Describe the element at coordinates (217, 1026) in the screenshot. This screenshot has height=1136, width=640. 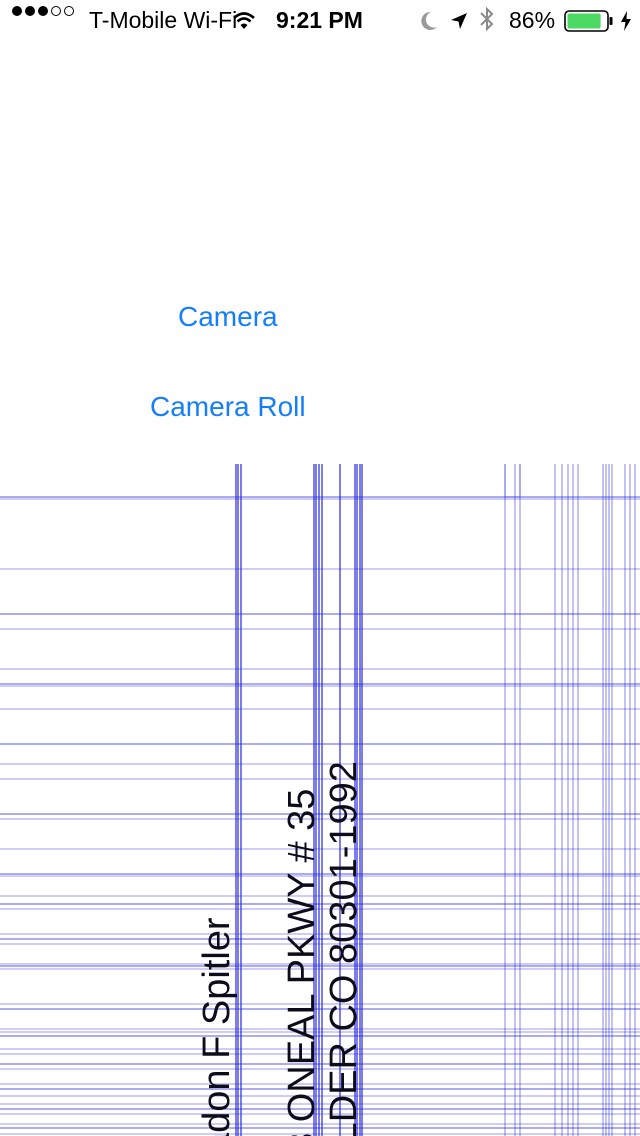
I see `scanned-text-line: adon F Spitler` at that location.